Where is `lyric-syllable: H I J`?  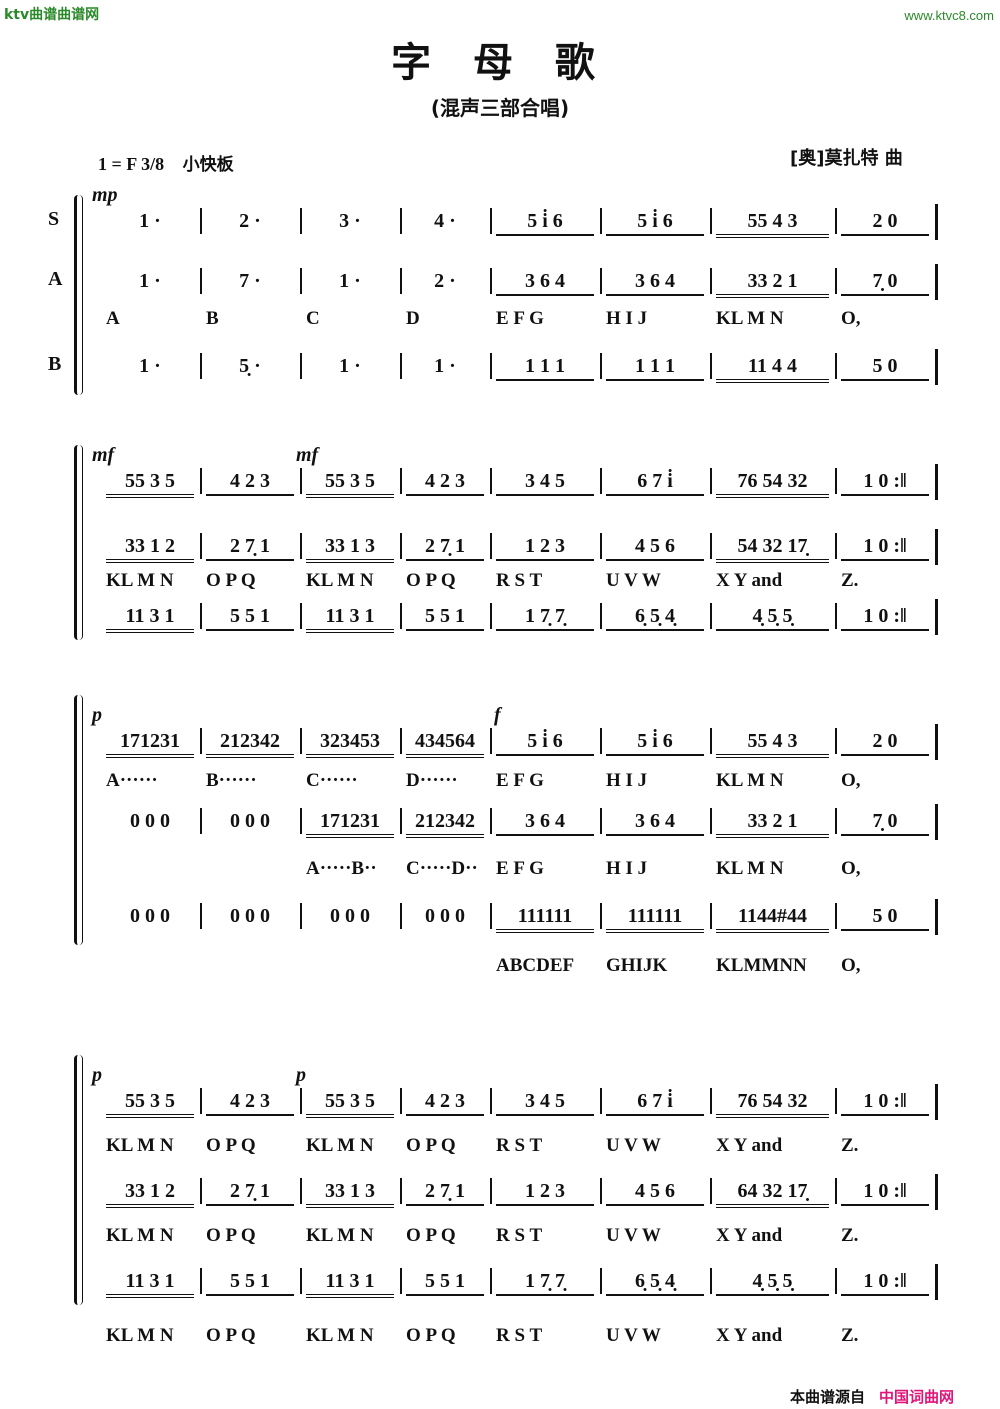 lyric-syllable: H I J is located at coordinates (627, 868).